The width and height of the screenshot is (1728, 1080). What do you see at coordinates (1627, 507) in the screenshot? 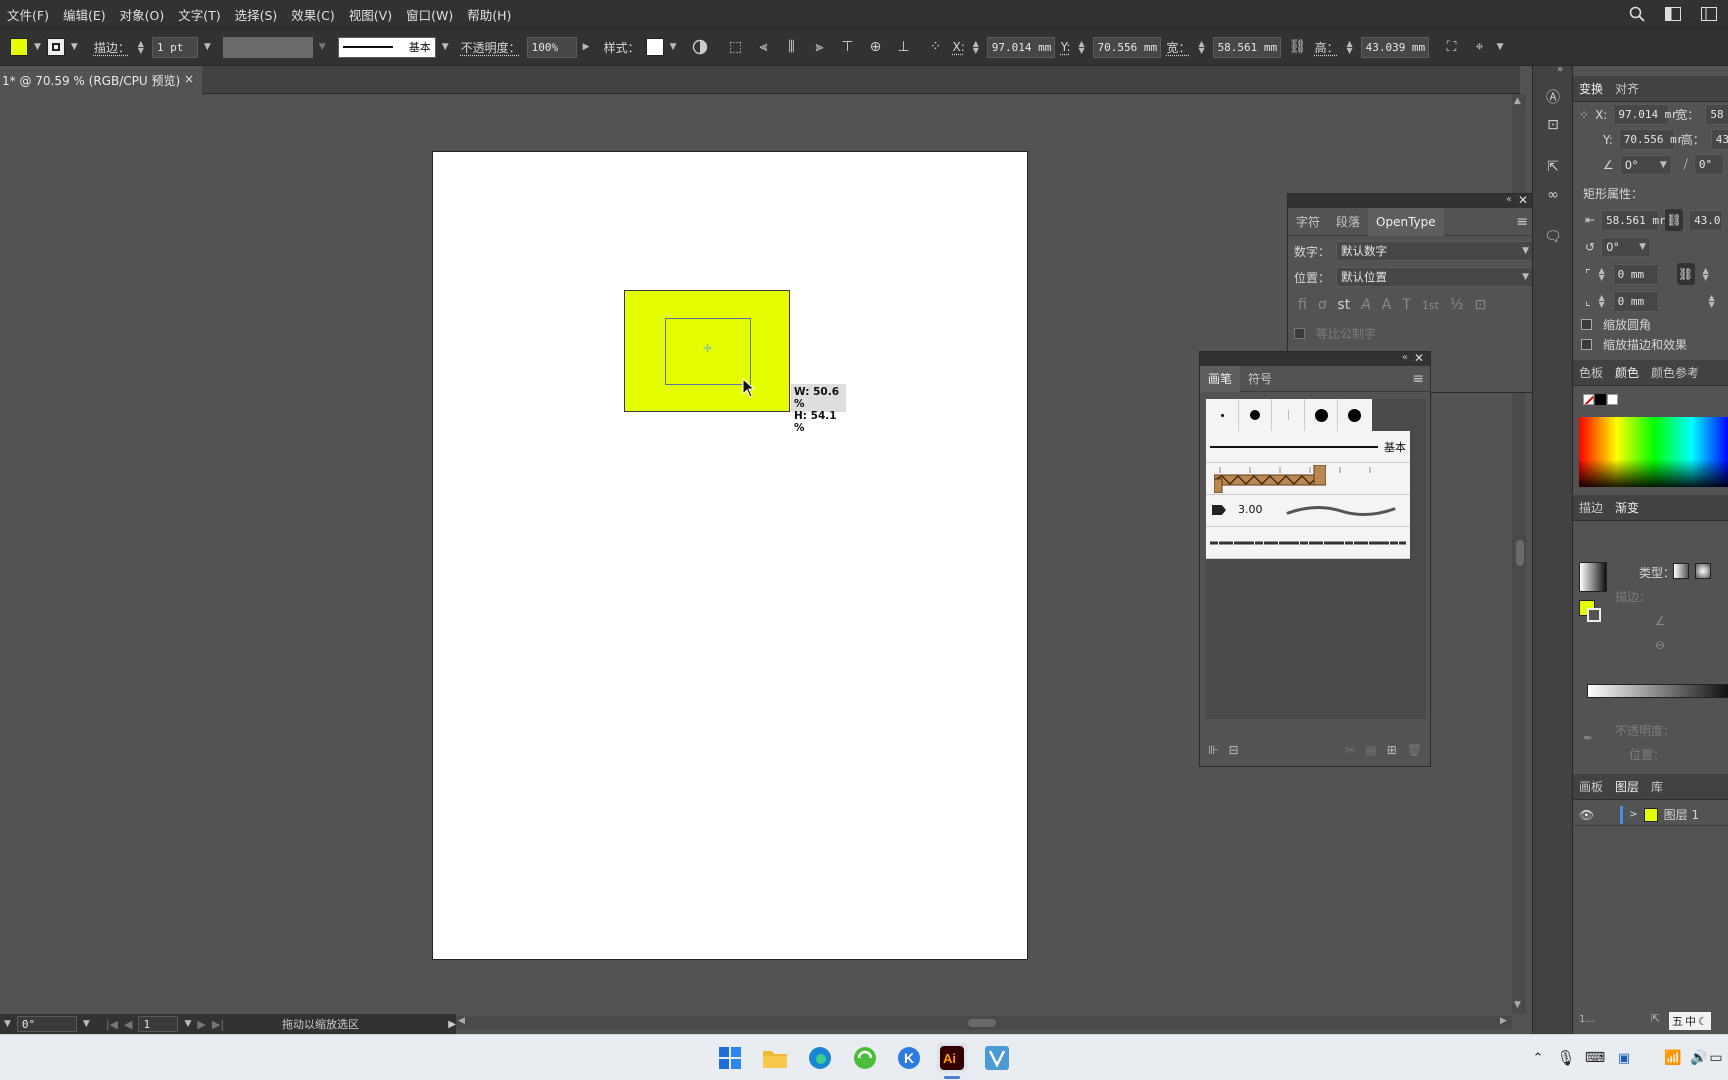
I see `tab-gradient: 渐变` at bounding box center [1627, 507].